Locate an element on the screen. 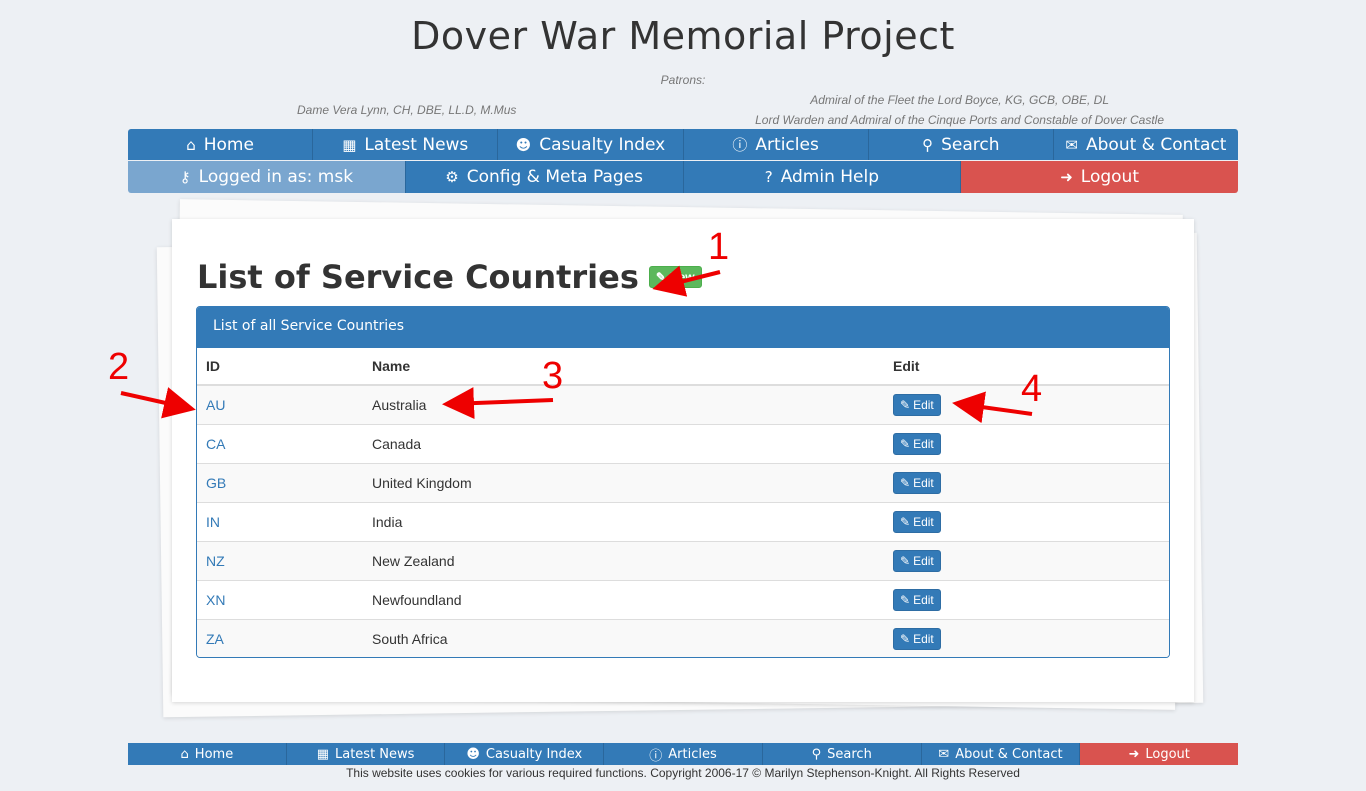 This screenshot has width=1366, height=791. search-icon: ⚲ is located at coordinates (816, 754).